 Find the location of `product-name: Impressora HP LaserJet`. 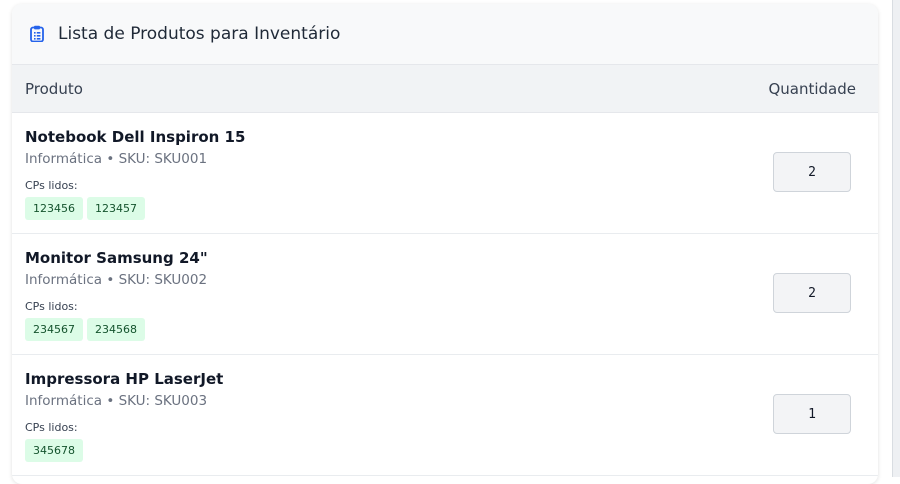

product-name: Impressora HP LaserJet is located at coordinates (124, 379).